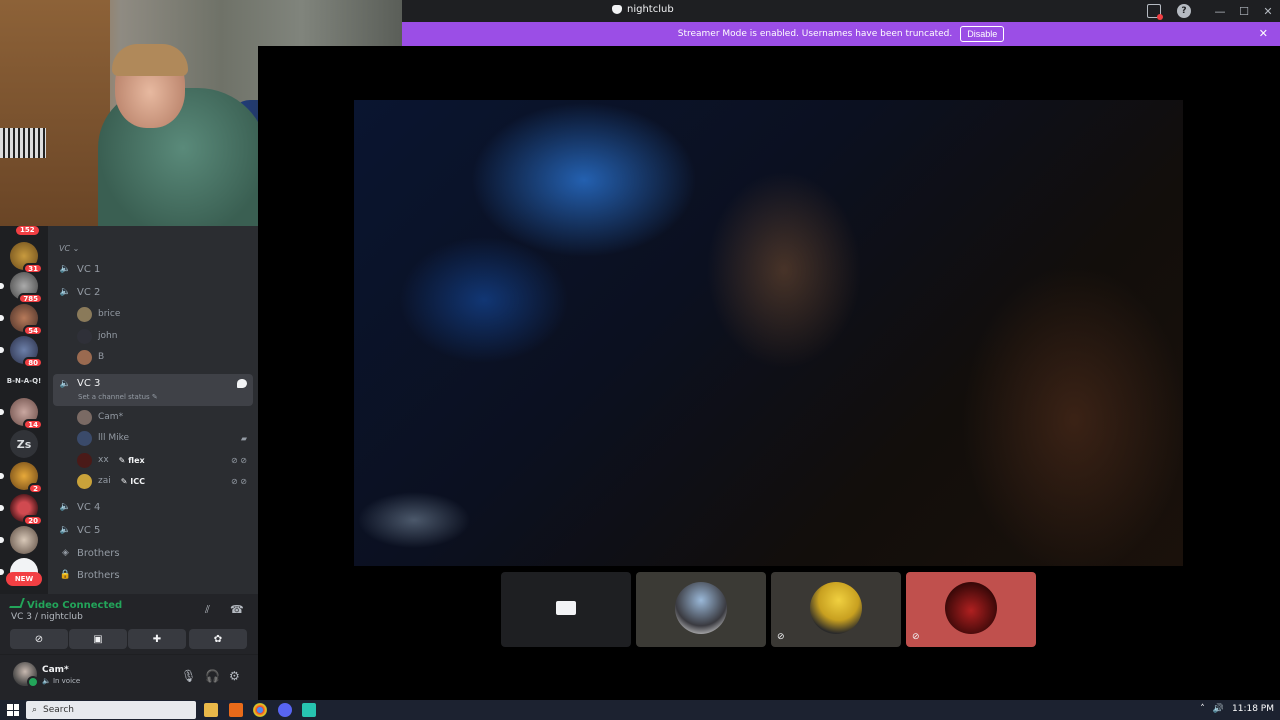 This screenshot has width=1280, height=720. Describe the element at coordinates (89, 507) in the screenshot. I see `channel-name: VC 4` at that location.